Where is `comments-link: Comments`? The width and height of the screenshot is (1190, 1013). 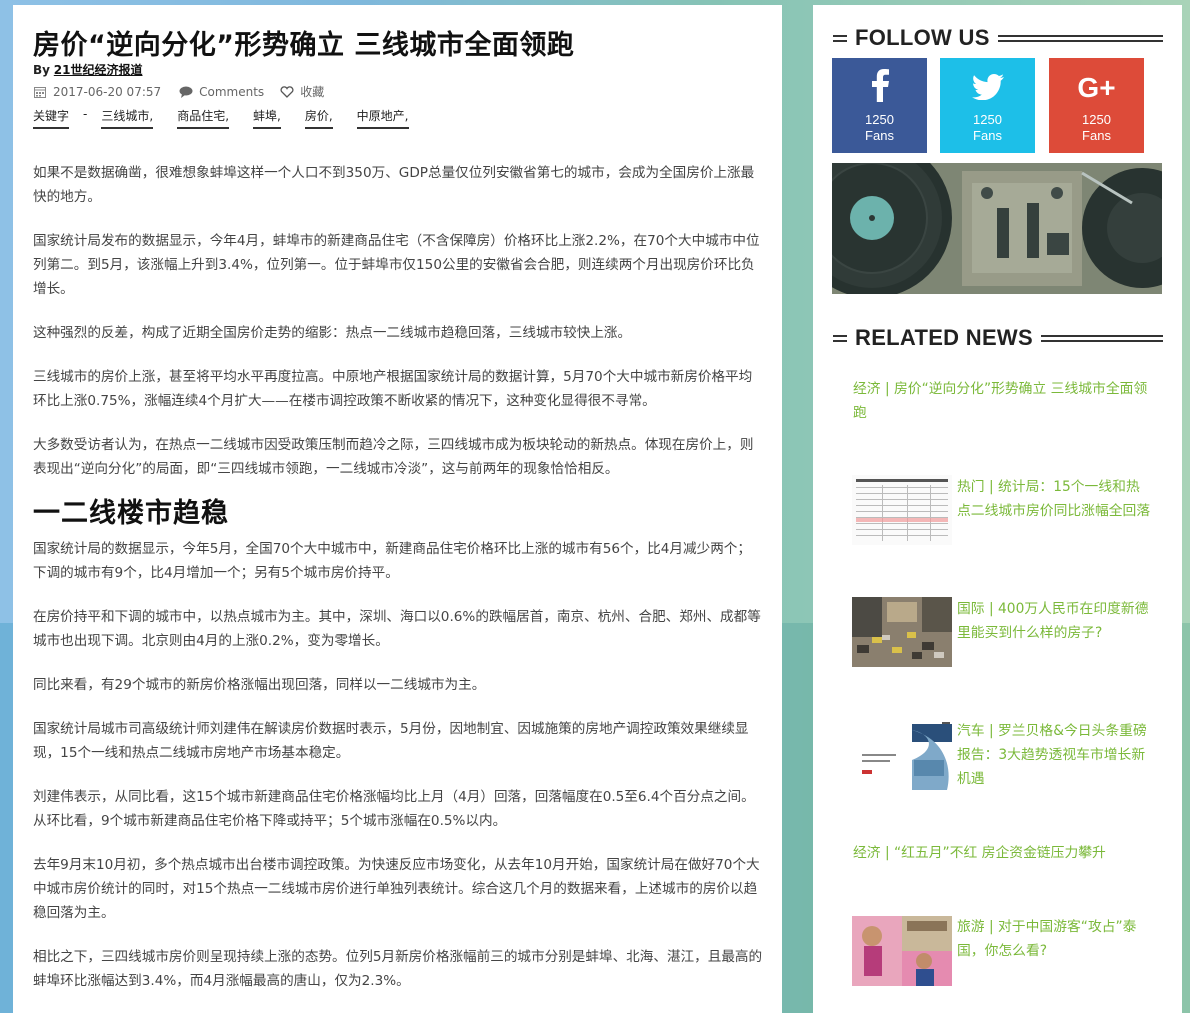
comments-link: Comments is located at coordinates (231, 92).